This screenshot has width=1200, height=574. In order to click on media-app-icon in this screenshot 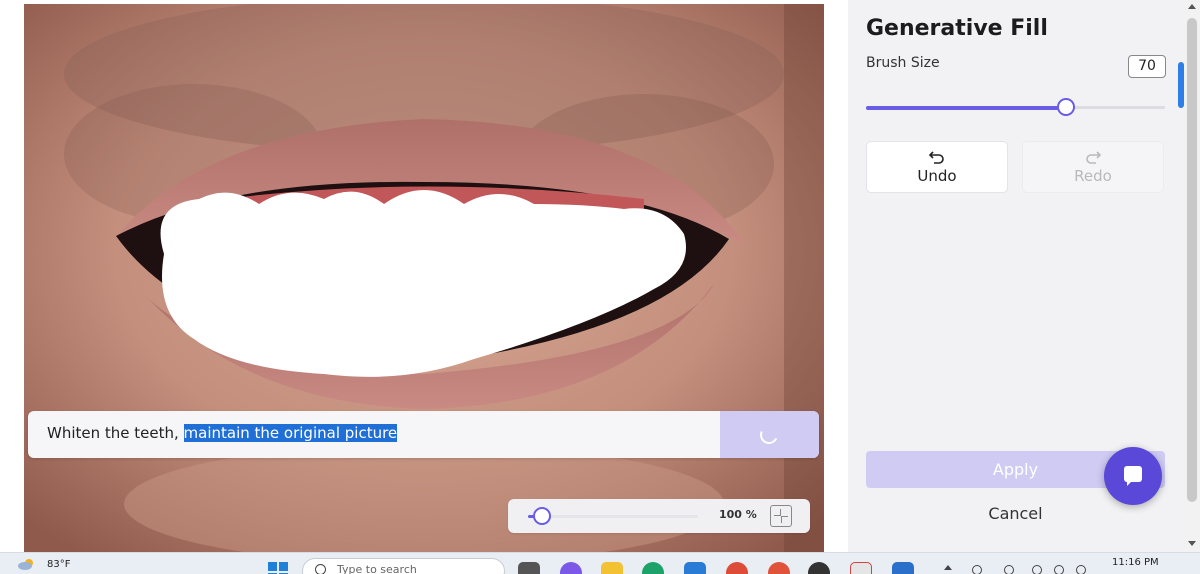, I will do `click(819, 568)`.